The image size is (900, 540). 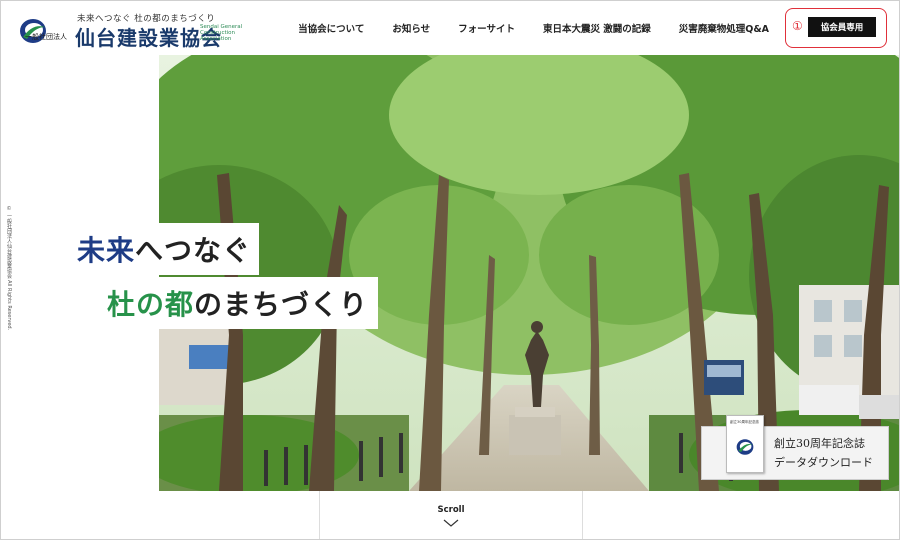 I want to click on banner-title: 創立30周年記念誌, so click(x=819, y=443).